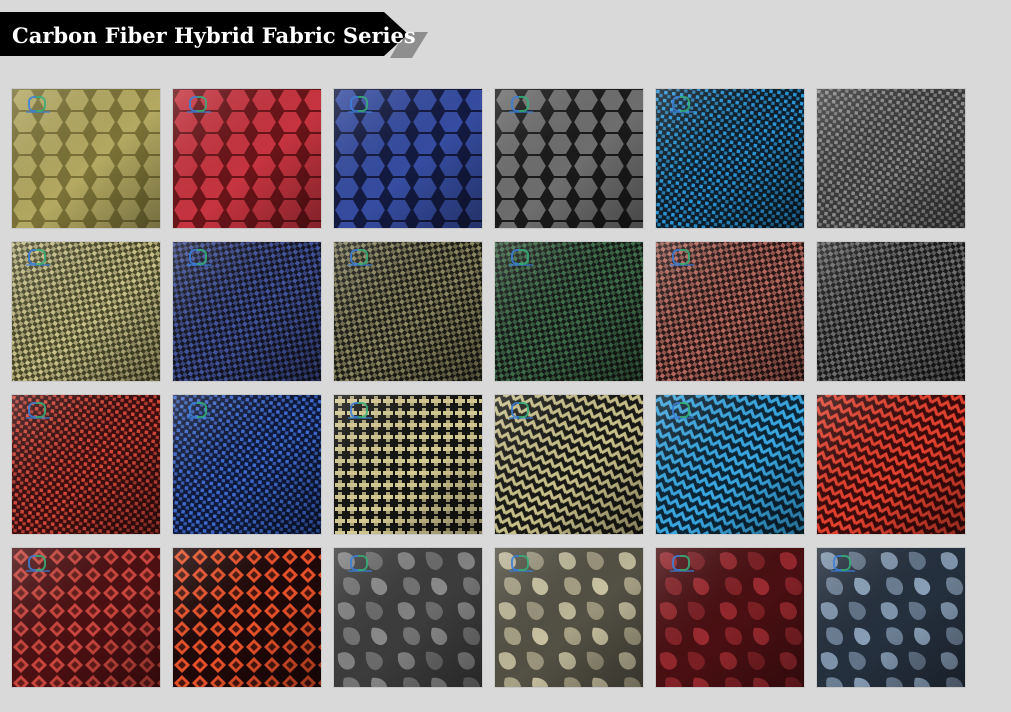  What do you see at coordinates (247, 311) in the screenshot?
I see `fabric-image-blue-twill-fabric` at bounding box center [247, 311].